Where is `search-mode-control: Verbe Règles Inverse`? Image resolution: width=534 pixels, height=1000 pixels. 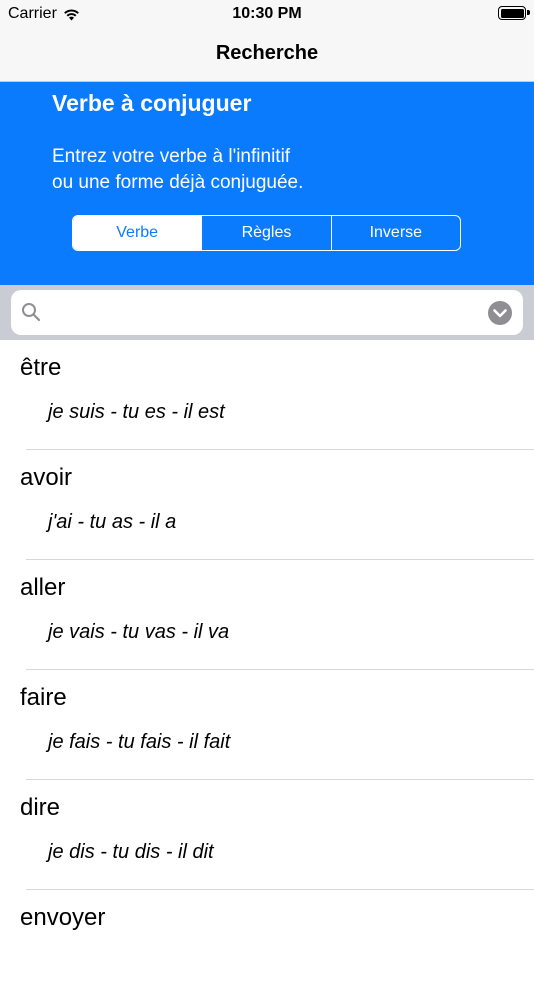
search-mode-control: Verbe Règles Inverse is located at coordinates (266, 233).